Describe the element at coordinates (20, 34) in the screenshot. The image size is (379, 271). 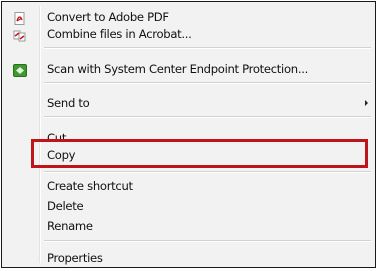
I see `acrobat-combine-icon` at that location.